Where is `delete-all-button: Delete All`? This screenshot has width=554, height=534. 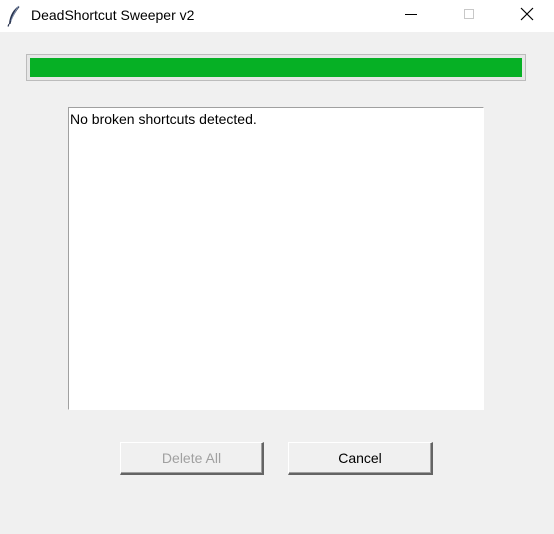
delete-all-button: Delete All is located at coordinates (192, 458).